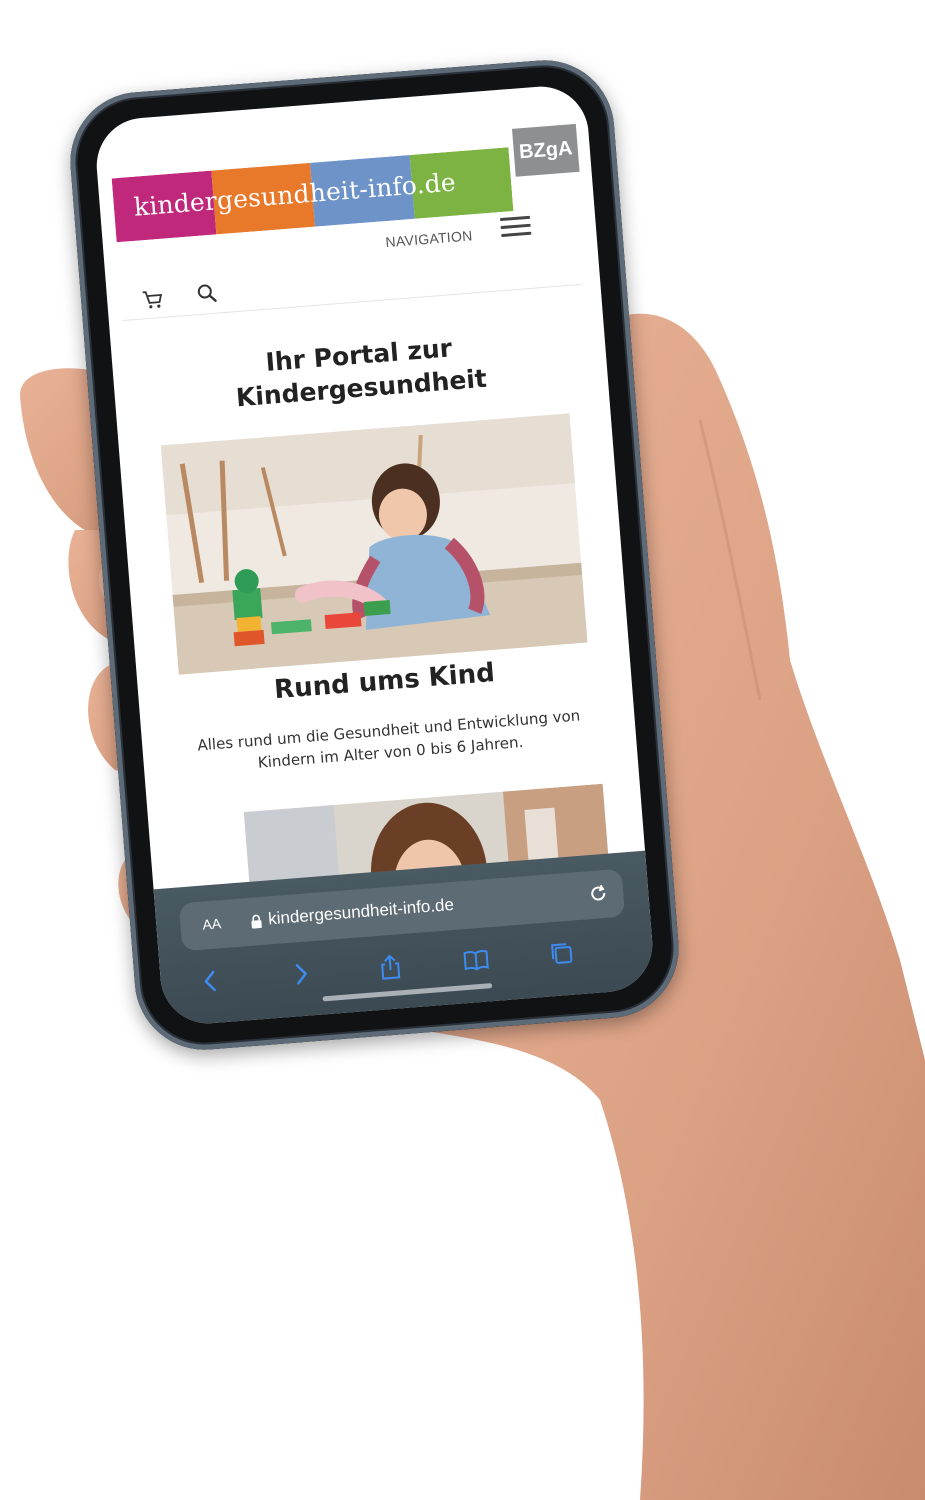  Describe the element at coordinates (598, 894) in the screenshot. I see `reload-icon` at that location.